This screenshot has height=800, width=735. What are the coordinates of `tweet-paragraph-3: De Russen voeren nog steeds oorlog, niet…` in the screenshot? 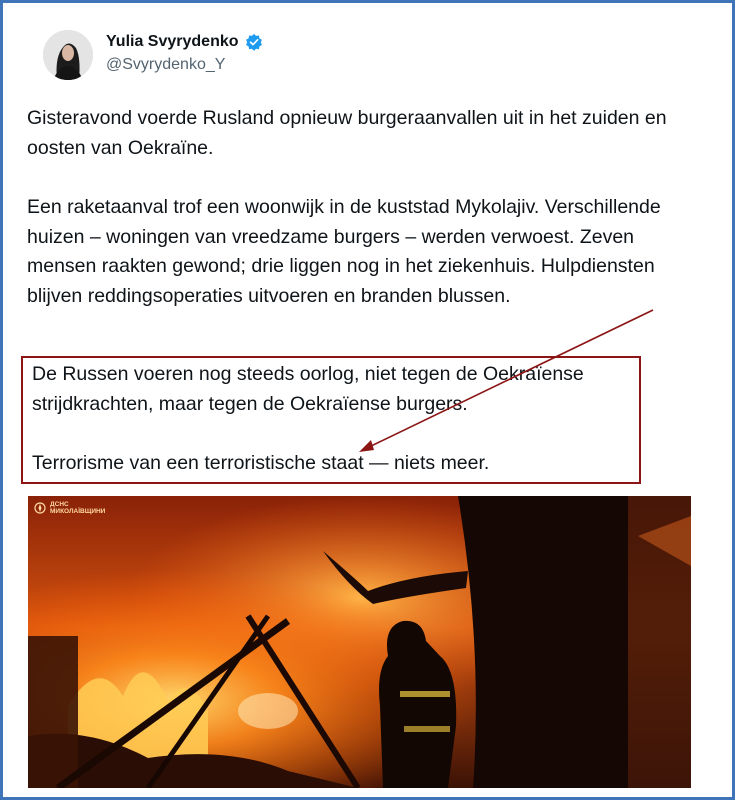 It's located at (308, 389).